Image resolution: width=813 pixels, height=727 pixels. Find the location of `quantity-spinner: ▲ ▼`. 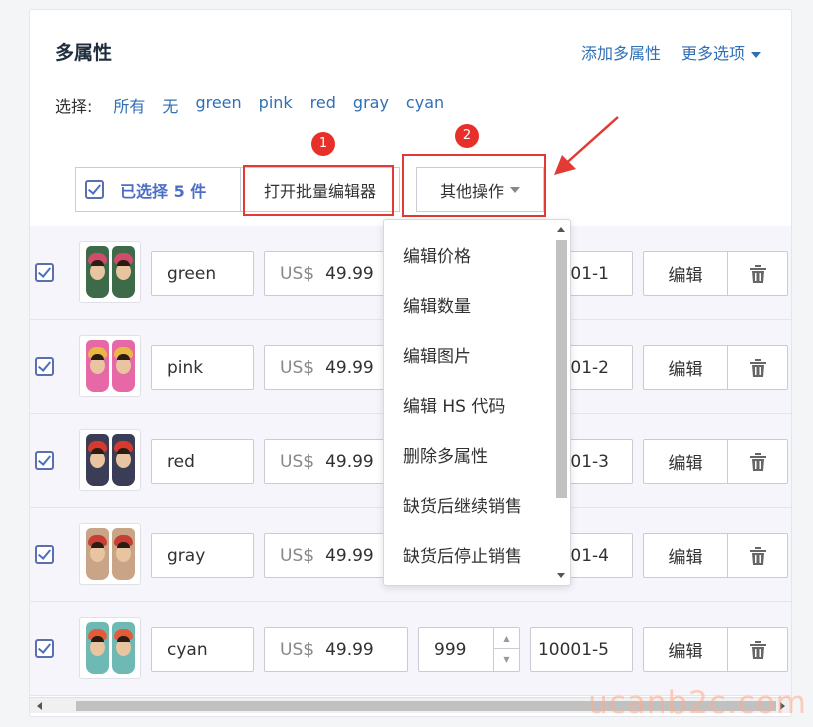

quantity-spinner: ▲ ▼ is located at coordinates (506, 649).